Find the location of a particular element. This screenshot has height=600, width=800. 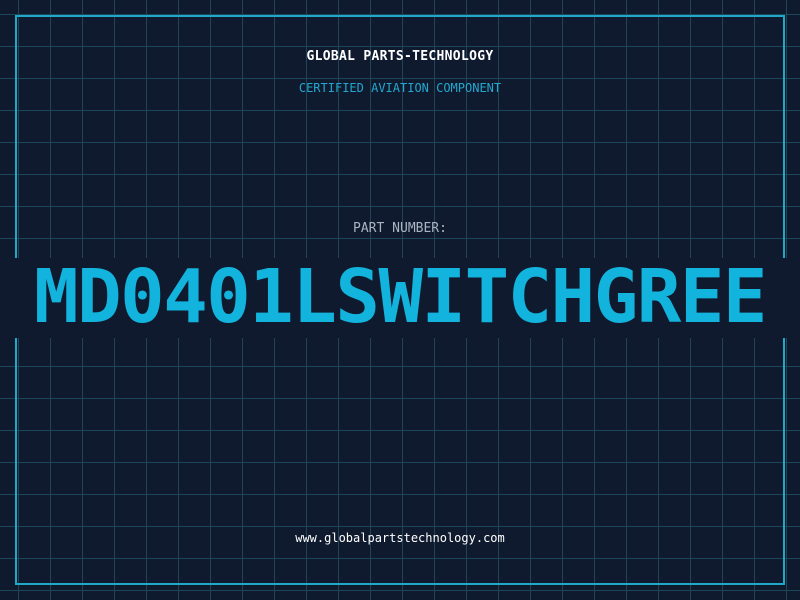

certification-tagline: CERTIFIED AVIATION COMPONENT is located at coordinates (400, 88).